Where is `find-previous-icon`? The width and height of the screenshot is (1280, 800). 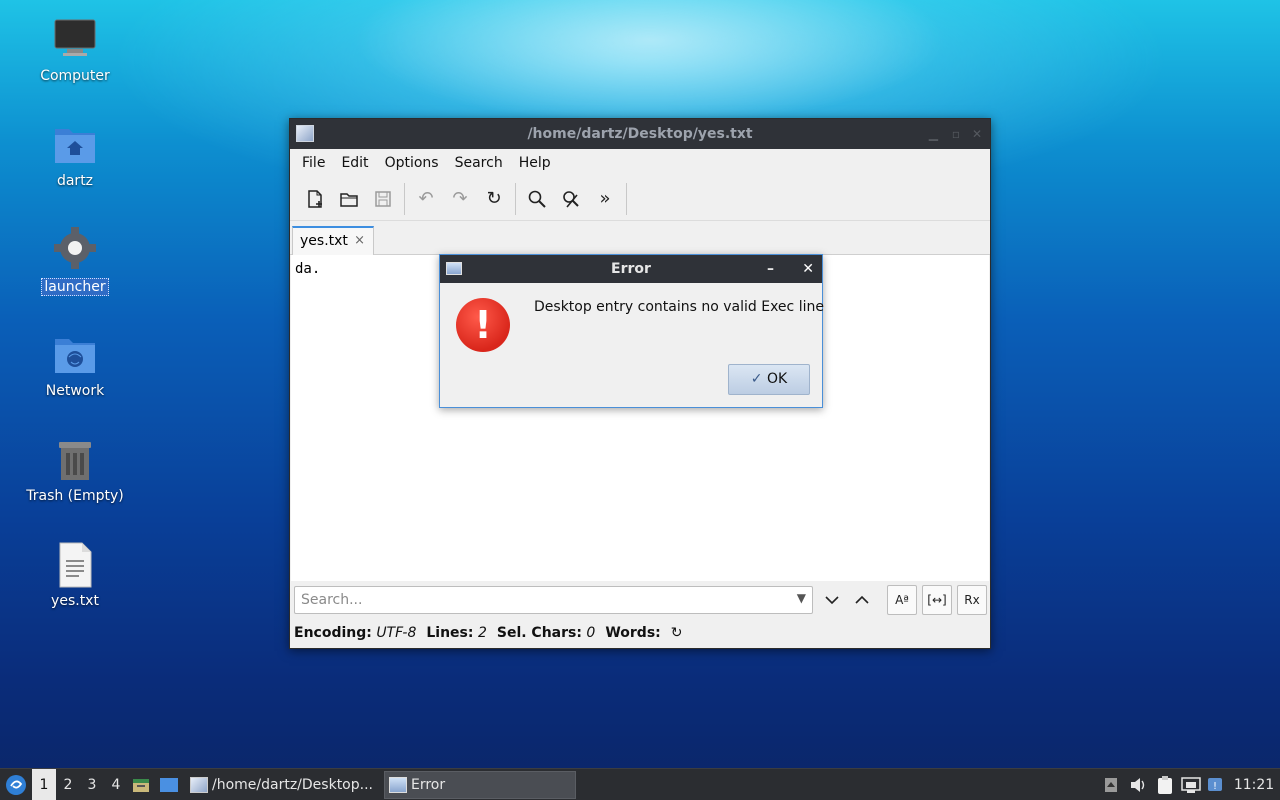
find-previous-icon is located at coordinates (862, 600).